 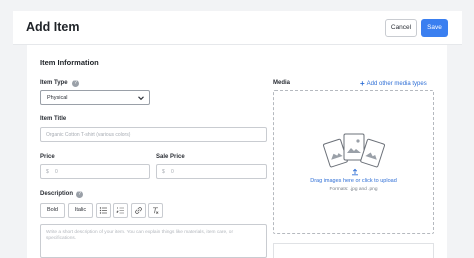 I want to click on link-button, so click(x=138, y=210).